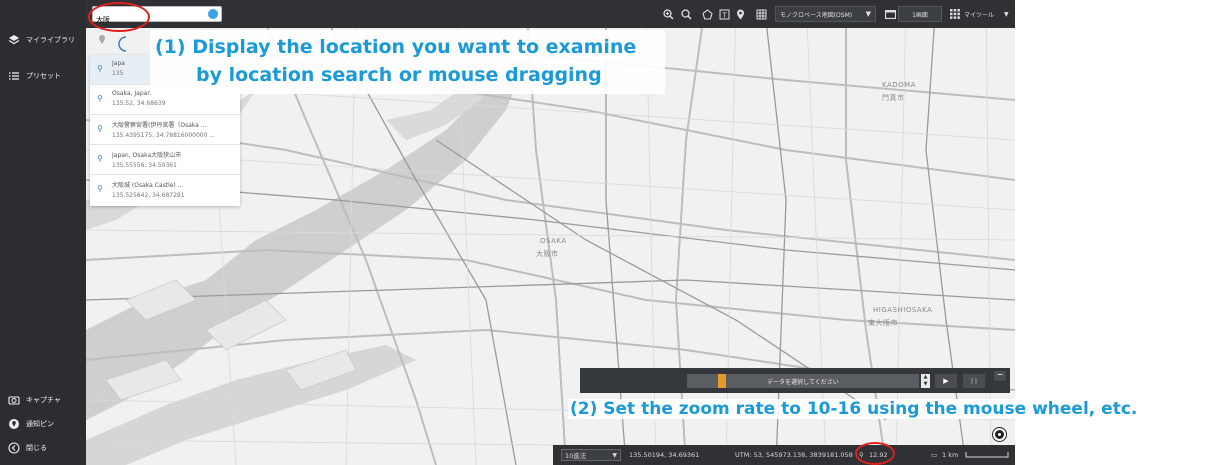 This screenshot has height=465, width=1205. I want to click on mytool-menu: マイツール ▼, so click(981, 14).